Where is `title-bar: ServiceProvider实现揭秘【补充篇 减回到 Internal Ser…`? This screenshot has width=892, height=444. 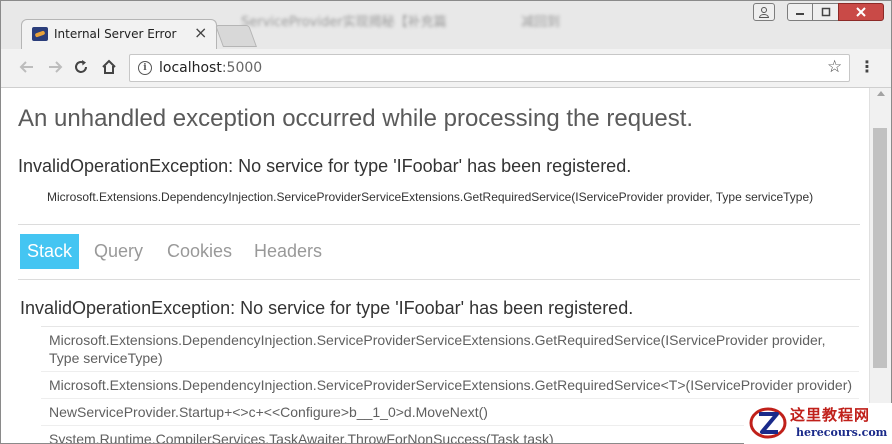 title-bar: ServiceProvider实现揭秘【补充篇 减回到 Internal Ser… is located at coordinates (446, 25).